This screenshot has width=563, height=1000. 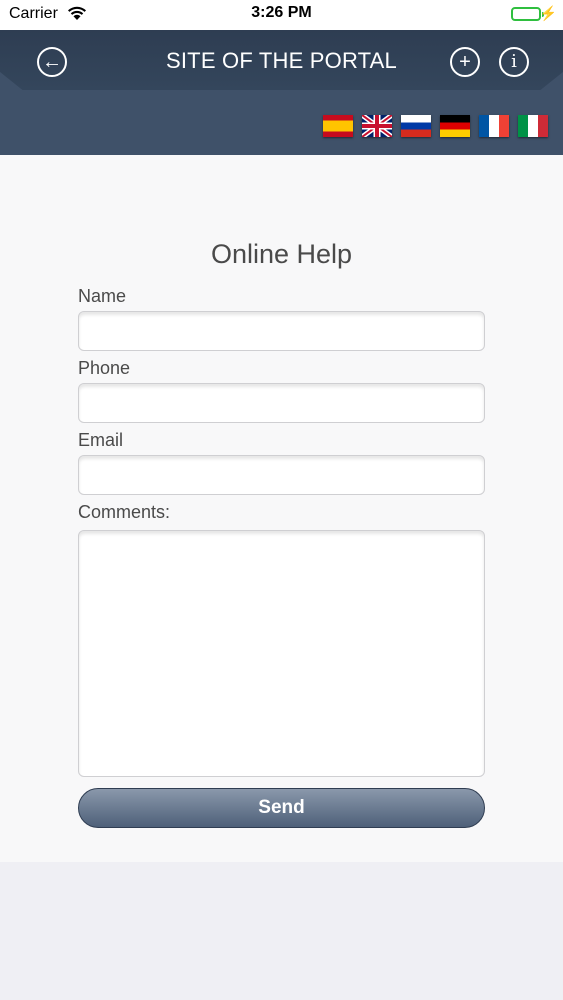 What do you see at coordinates (124, 512) in the screenshot?
I see `comments-label: Comments:` at bounding box center [124, 512].